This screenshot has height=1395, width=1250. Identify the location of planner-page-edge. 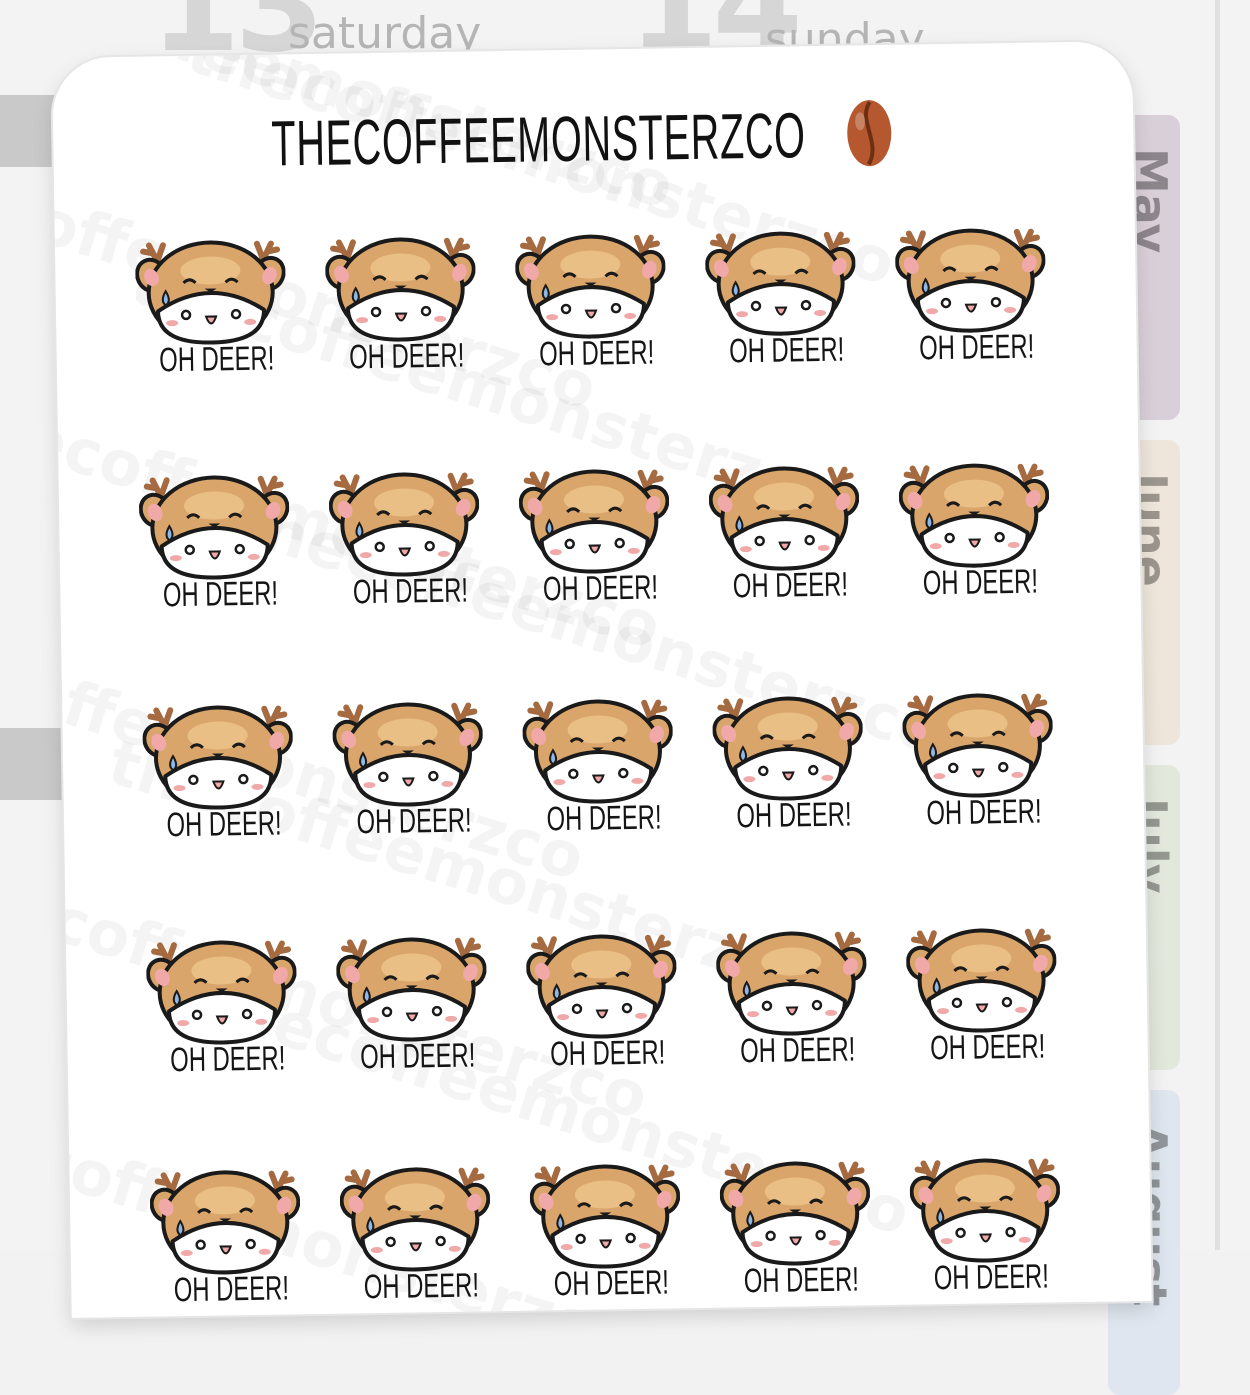
(1217, 625).